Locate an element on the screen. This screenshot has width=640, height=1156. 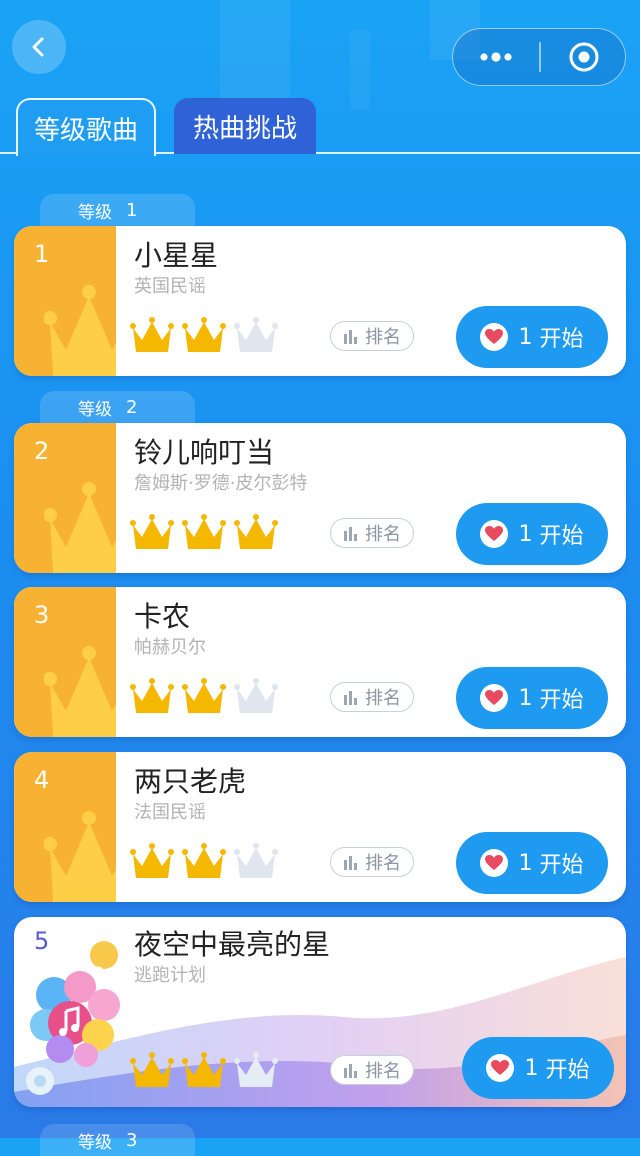
song-number: 2 is located at coordinates (42, 451).